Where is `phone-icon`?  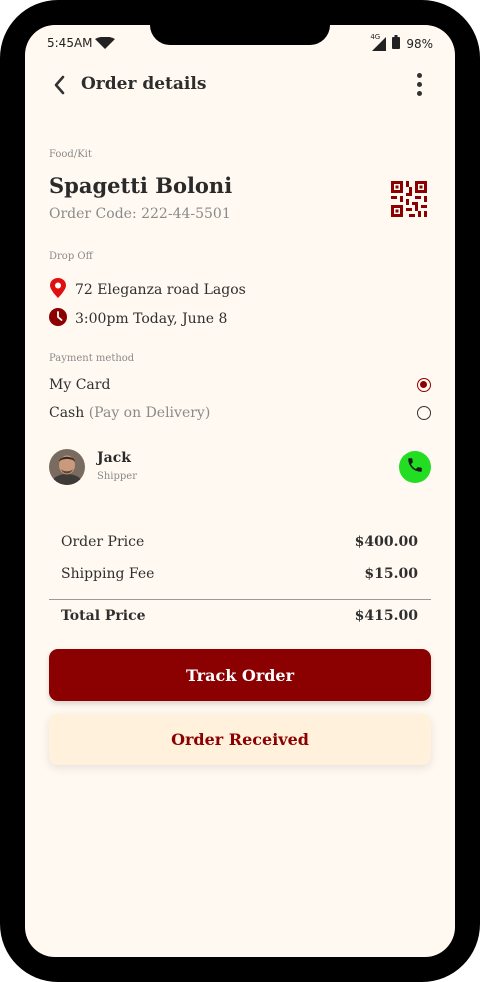
phone-icon is located at coordinates (415, 467).